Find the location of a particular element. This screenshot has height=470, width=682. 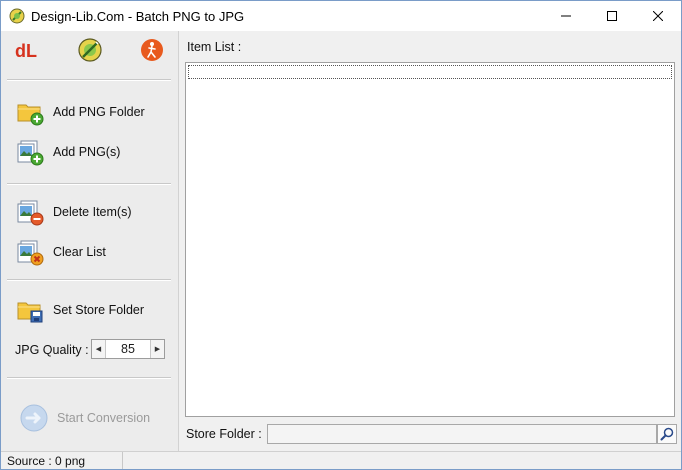

clear-list-button: Clear List is located at coordinates (93, 252).